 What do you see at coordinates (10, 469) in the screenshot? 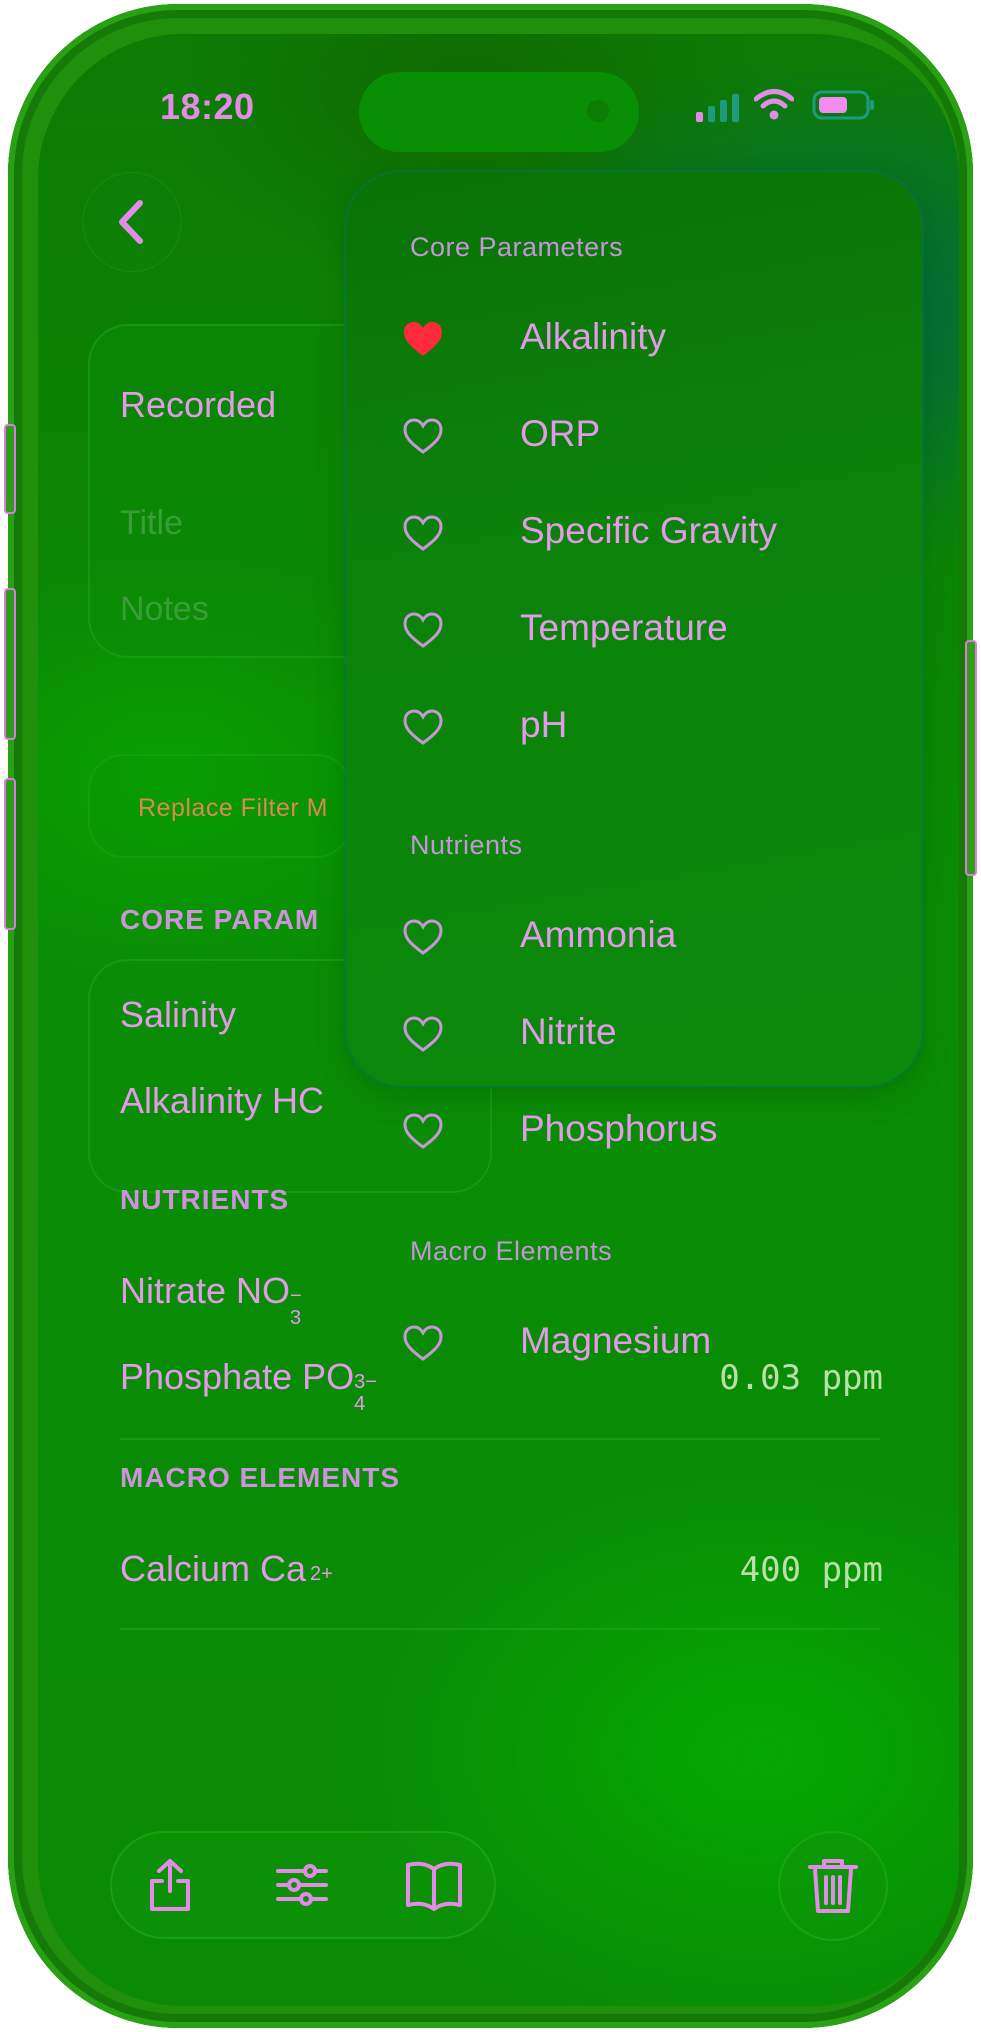
I see `action-button` at bounding box center [10, 469].